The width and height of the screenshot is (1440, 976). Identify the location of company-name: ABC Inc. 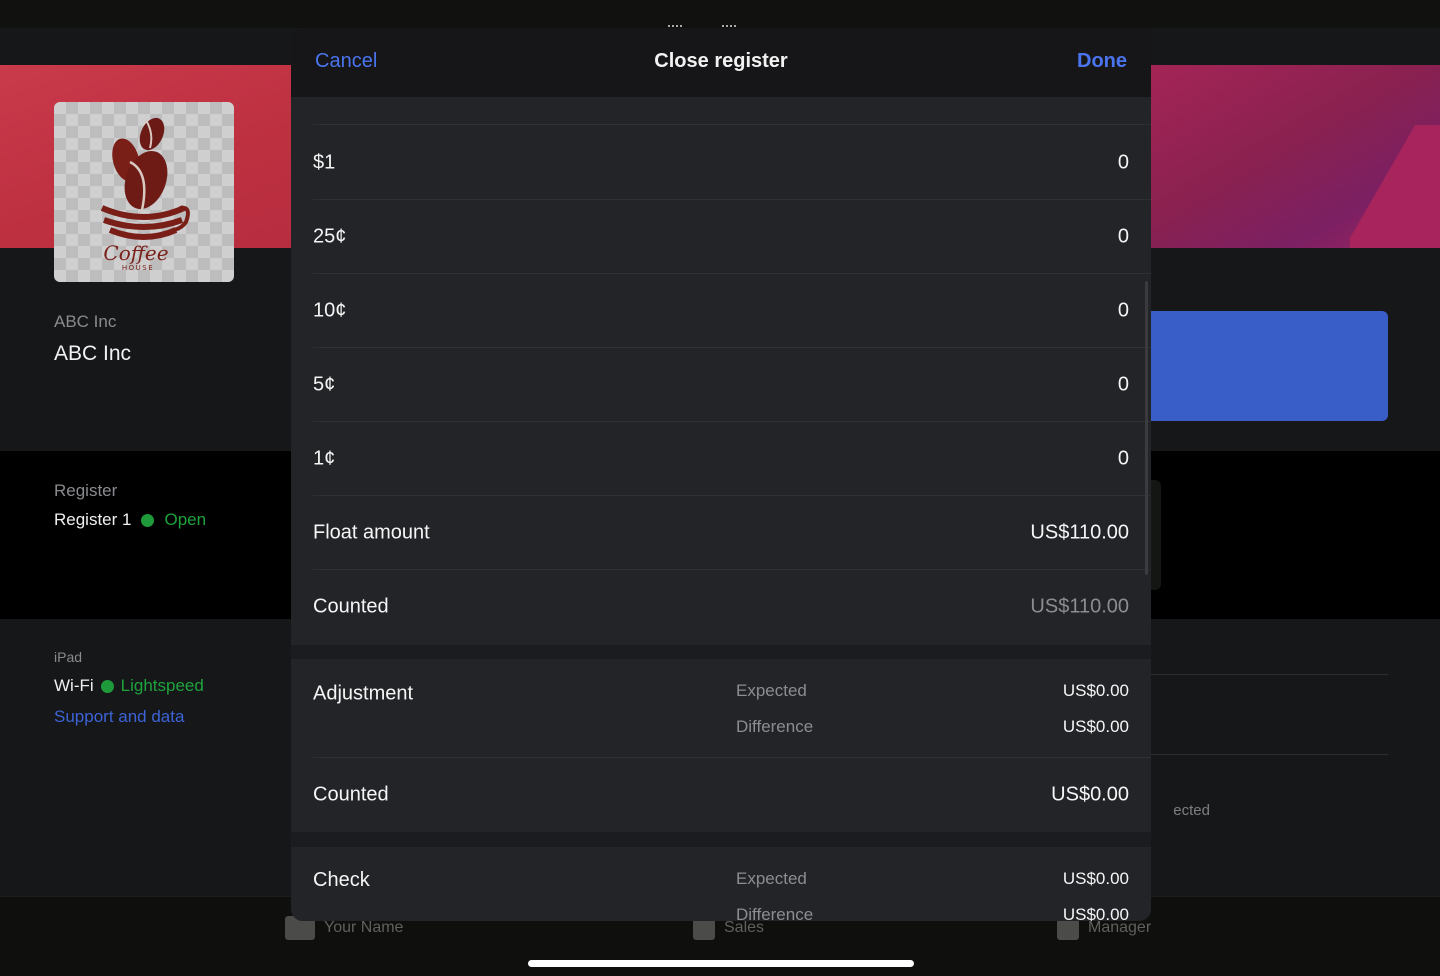
(93, 353).